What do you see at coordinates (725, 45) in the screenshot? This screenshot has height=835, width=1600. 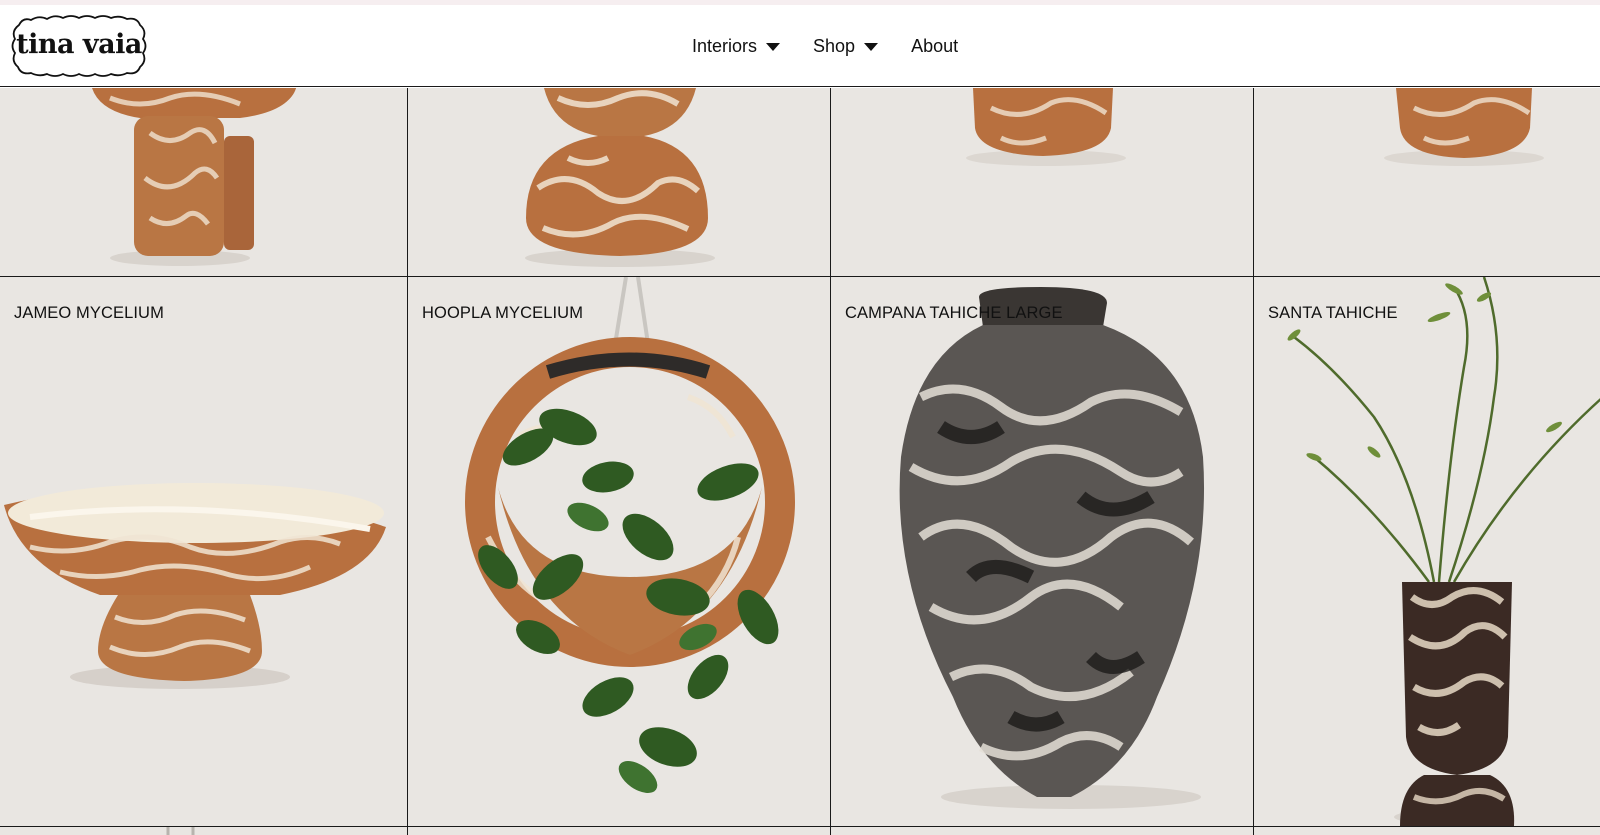 I see `nav-item-label: Interiors` at bounding box center [725, 45].